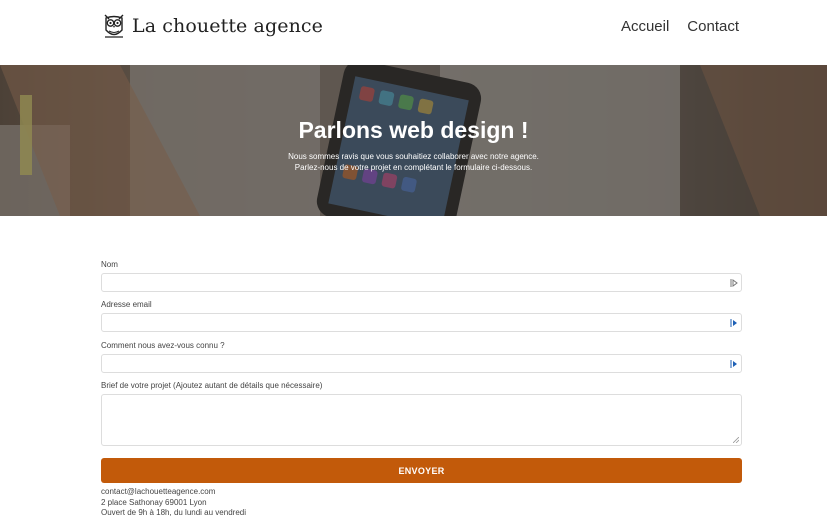  I want to click on nav-link-accueil: Accueil, so click(645, 26).